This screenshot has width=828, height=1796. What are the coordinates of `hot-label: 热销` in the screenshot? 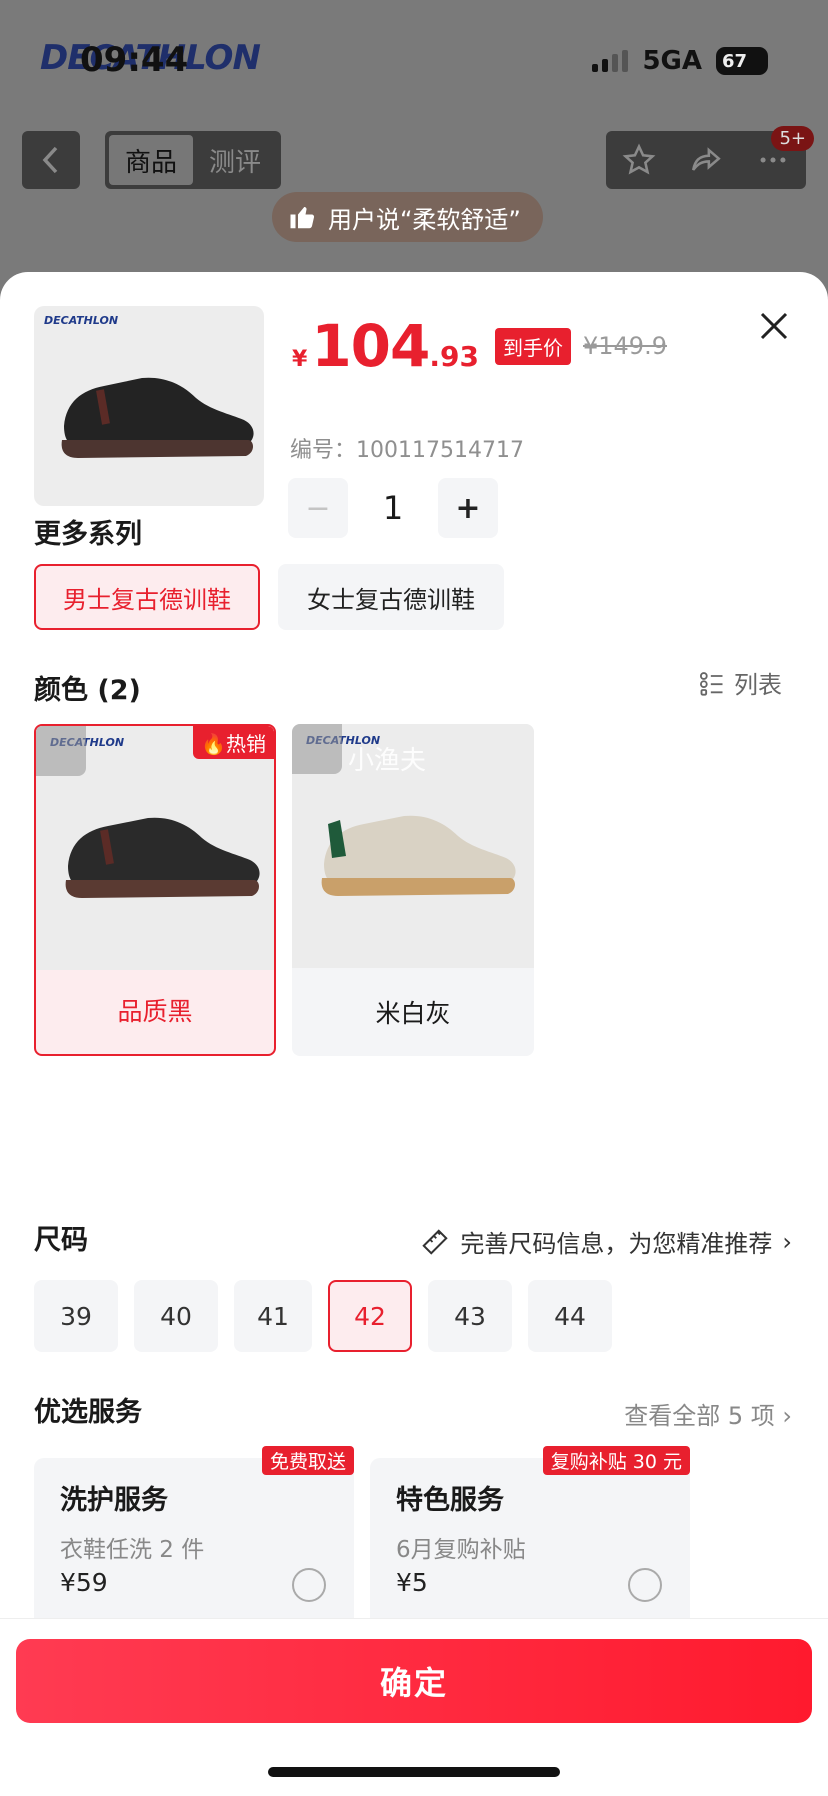 It's located at (246, 744).